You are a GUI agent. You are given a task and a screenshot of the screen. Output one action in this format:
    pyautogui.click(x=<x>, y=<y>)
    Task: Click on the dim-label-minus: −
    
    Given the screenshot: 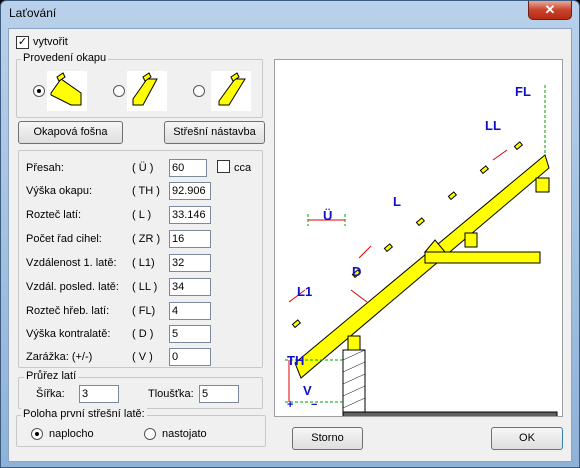 What is the action you would take?
    pyautogui.click(x=314, y=405)
    